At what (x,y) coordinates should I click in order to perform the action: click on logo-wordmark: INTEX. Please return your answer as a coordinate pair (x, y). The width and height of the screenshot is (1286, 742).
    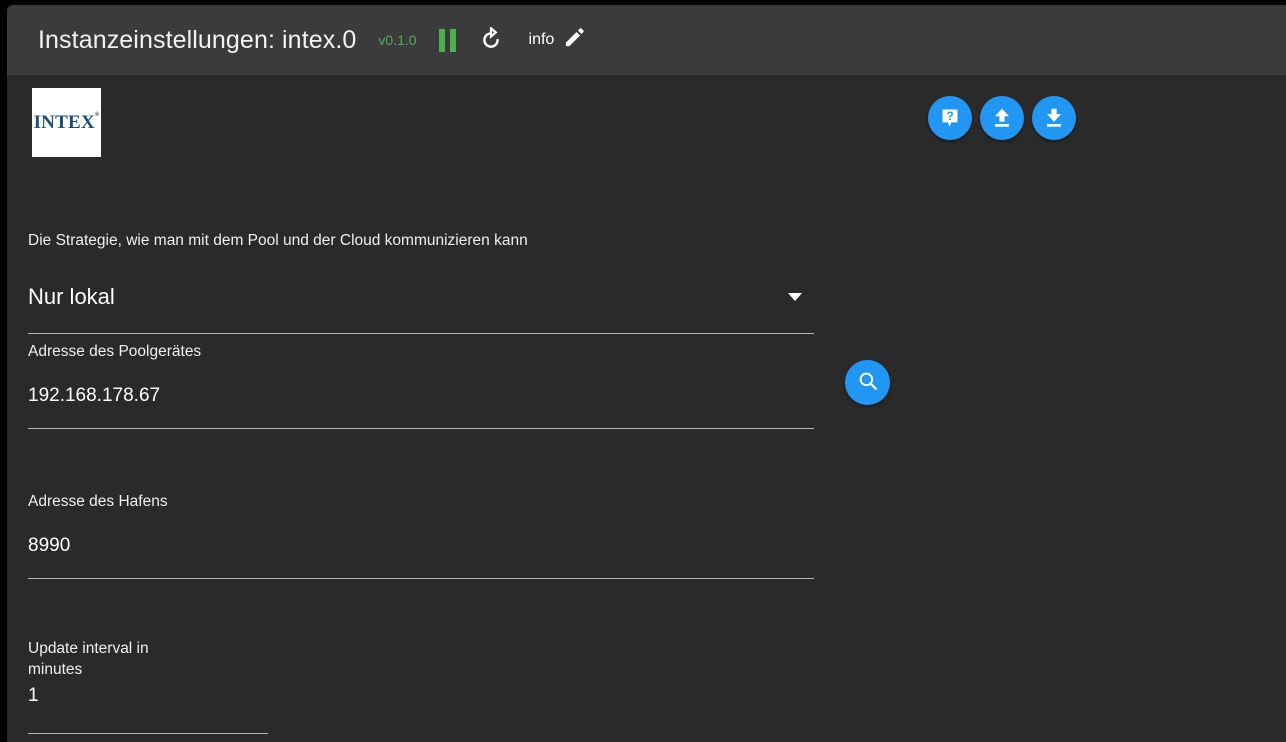
    Looking at the image, I should click on (64, 122).